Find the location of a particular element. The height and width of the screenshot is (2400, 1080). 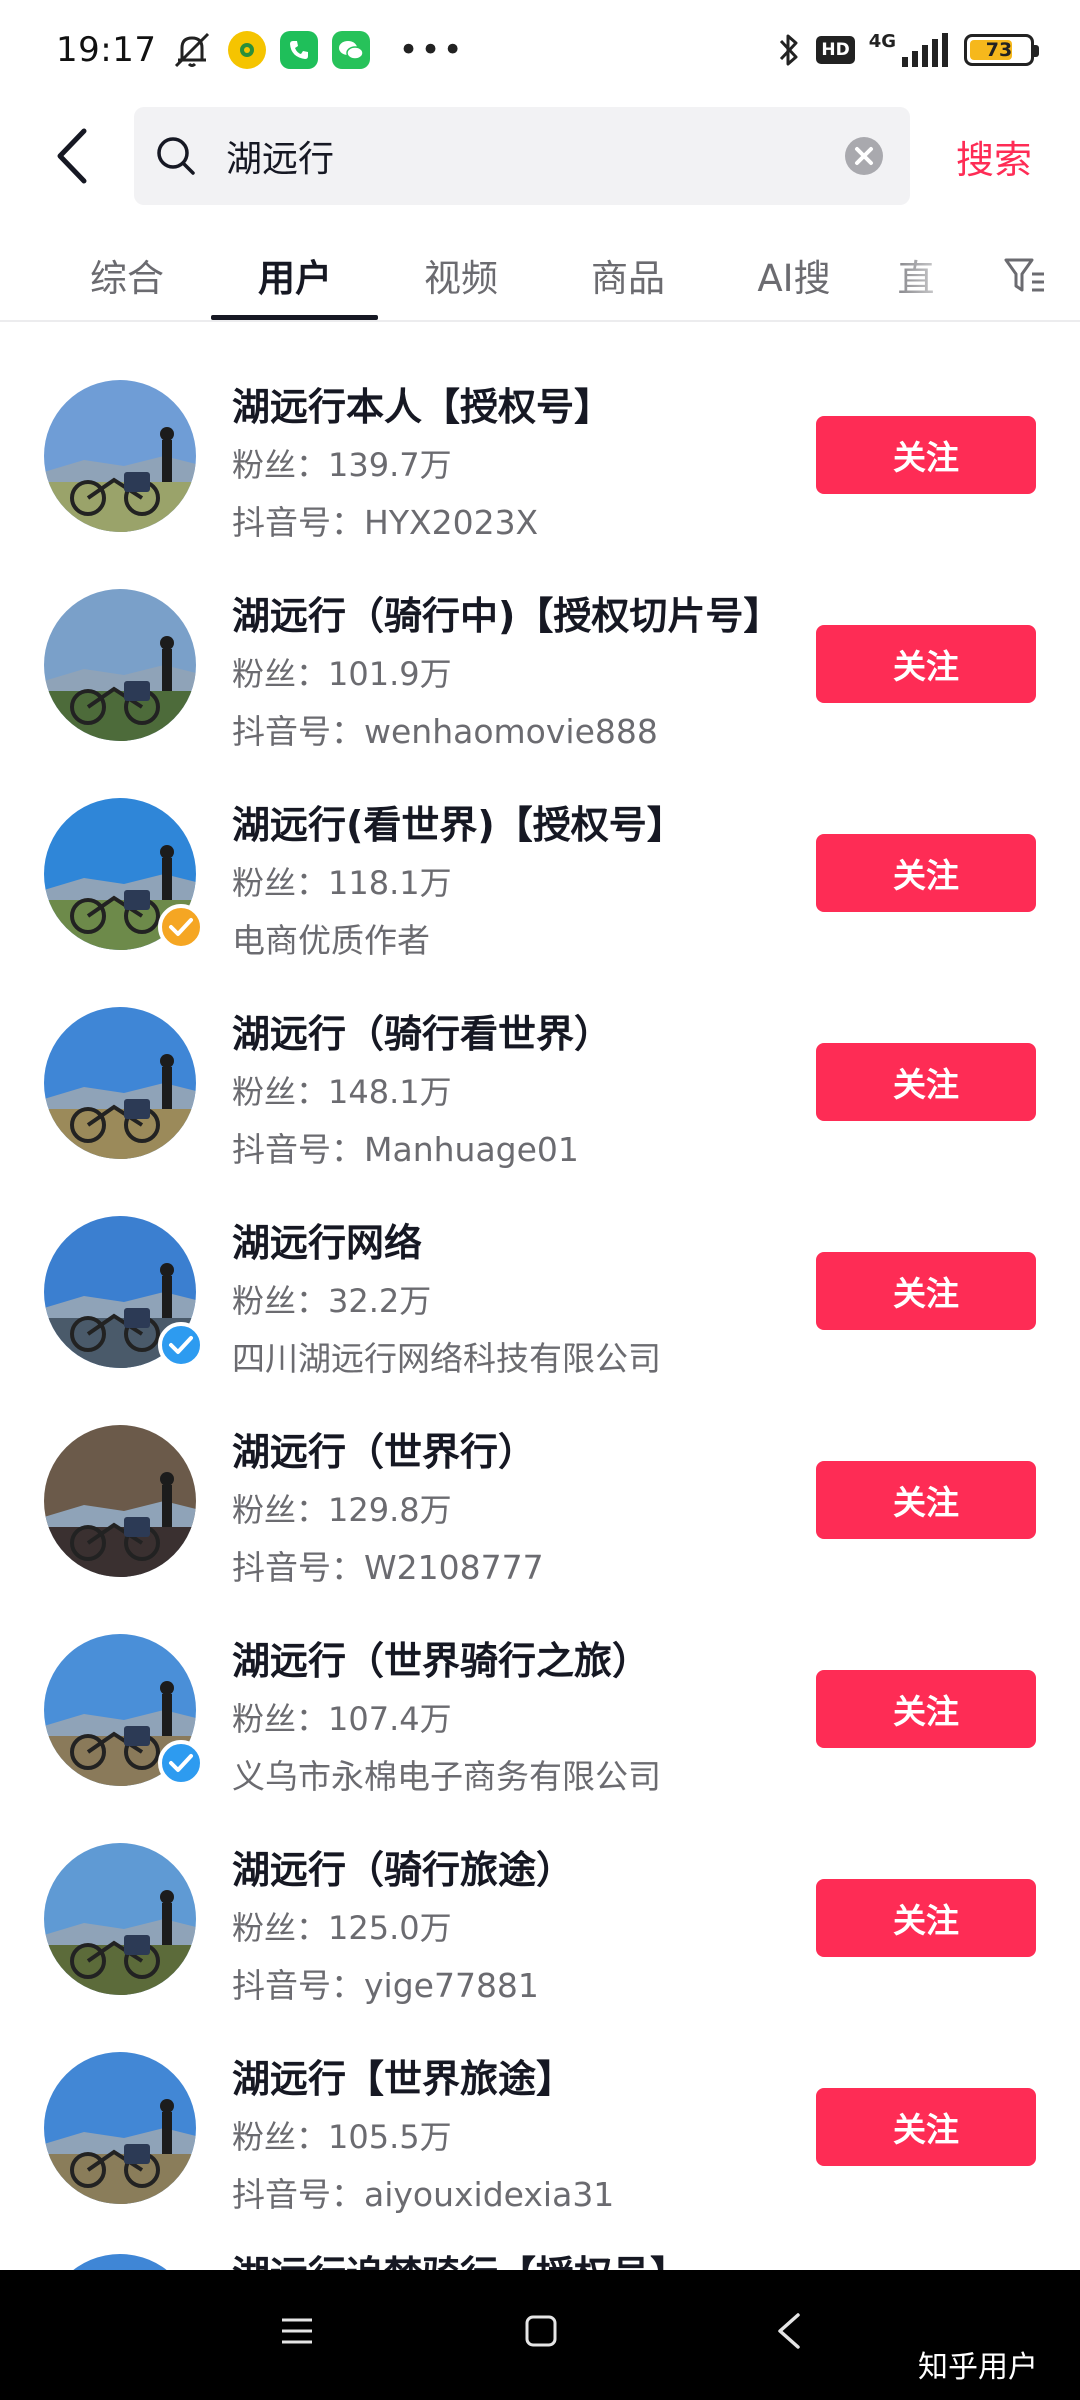

search-query: 湖远行 is located at coordinates (535, 156).